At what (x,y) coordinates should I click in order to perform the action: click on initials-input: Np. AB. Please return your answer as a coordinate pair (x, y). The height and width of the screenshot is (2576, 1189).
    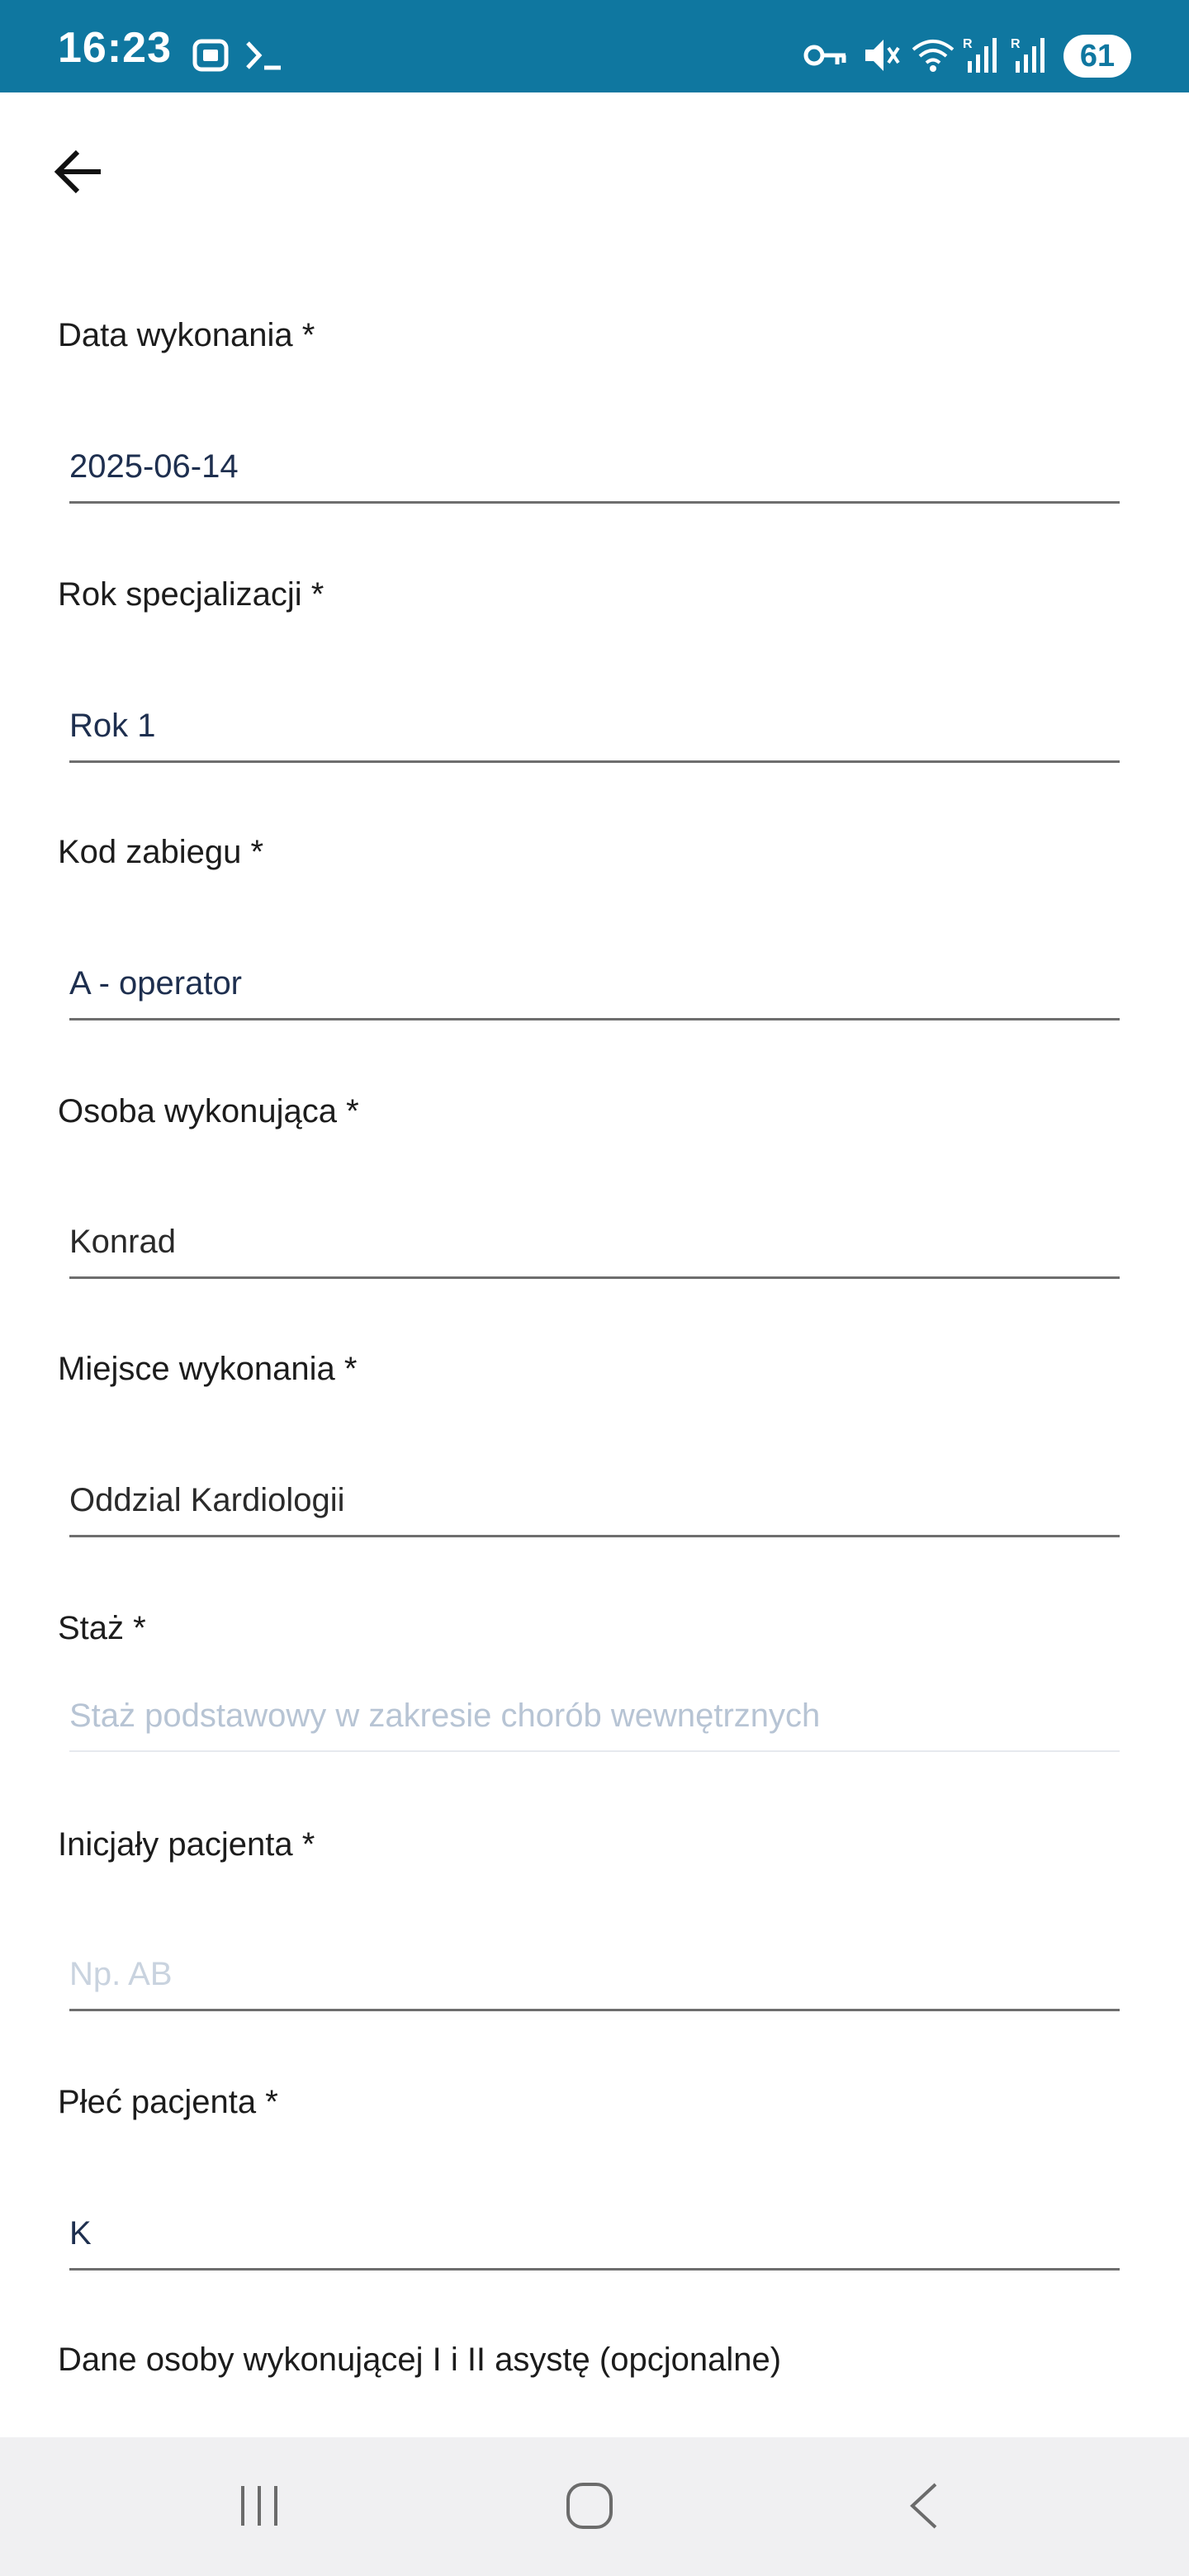
    Looking at the image, I should click on (594, 1975).